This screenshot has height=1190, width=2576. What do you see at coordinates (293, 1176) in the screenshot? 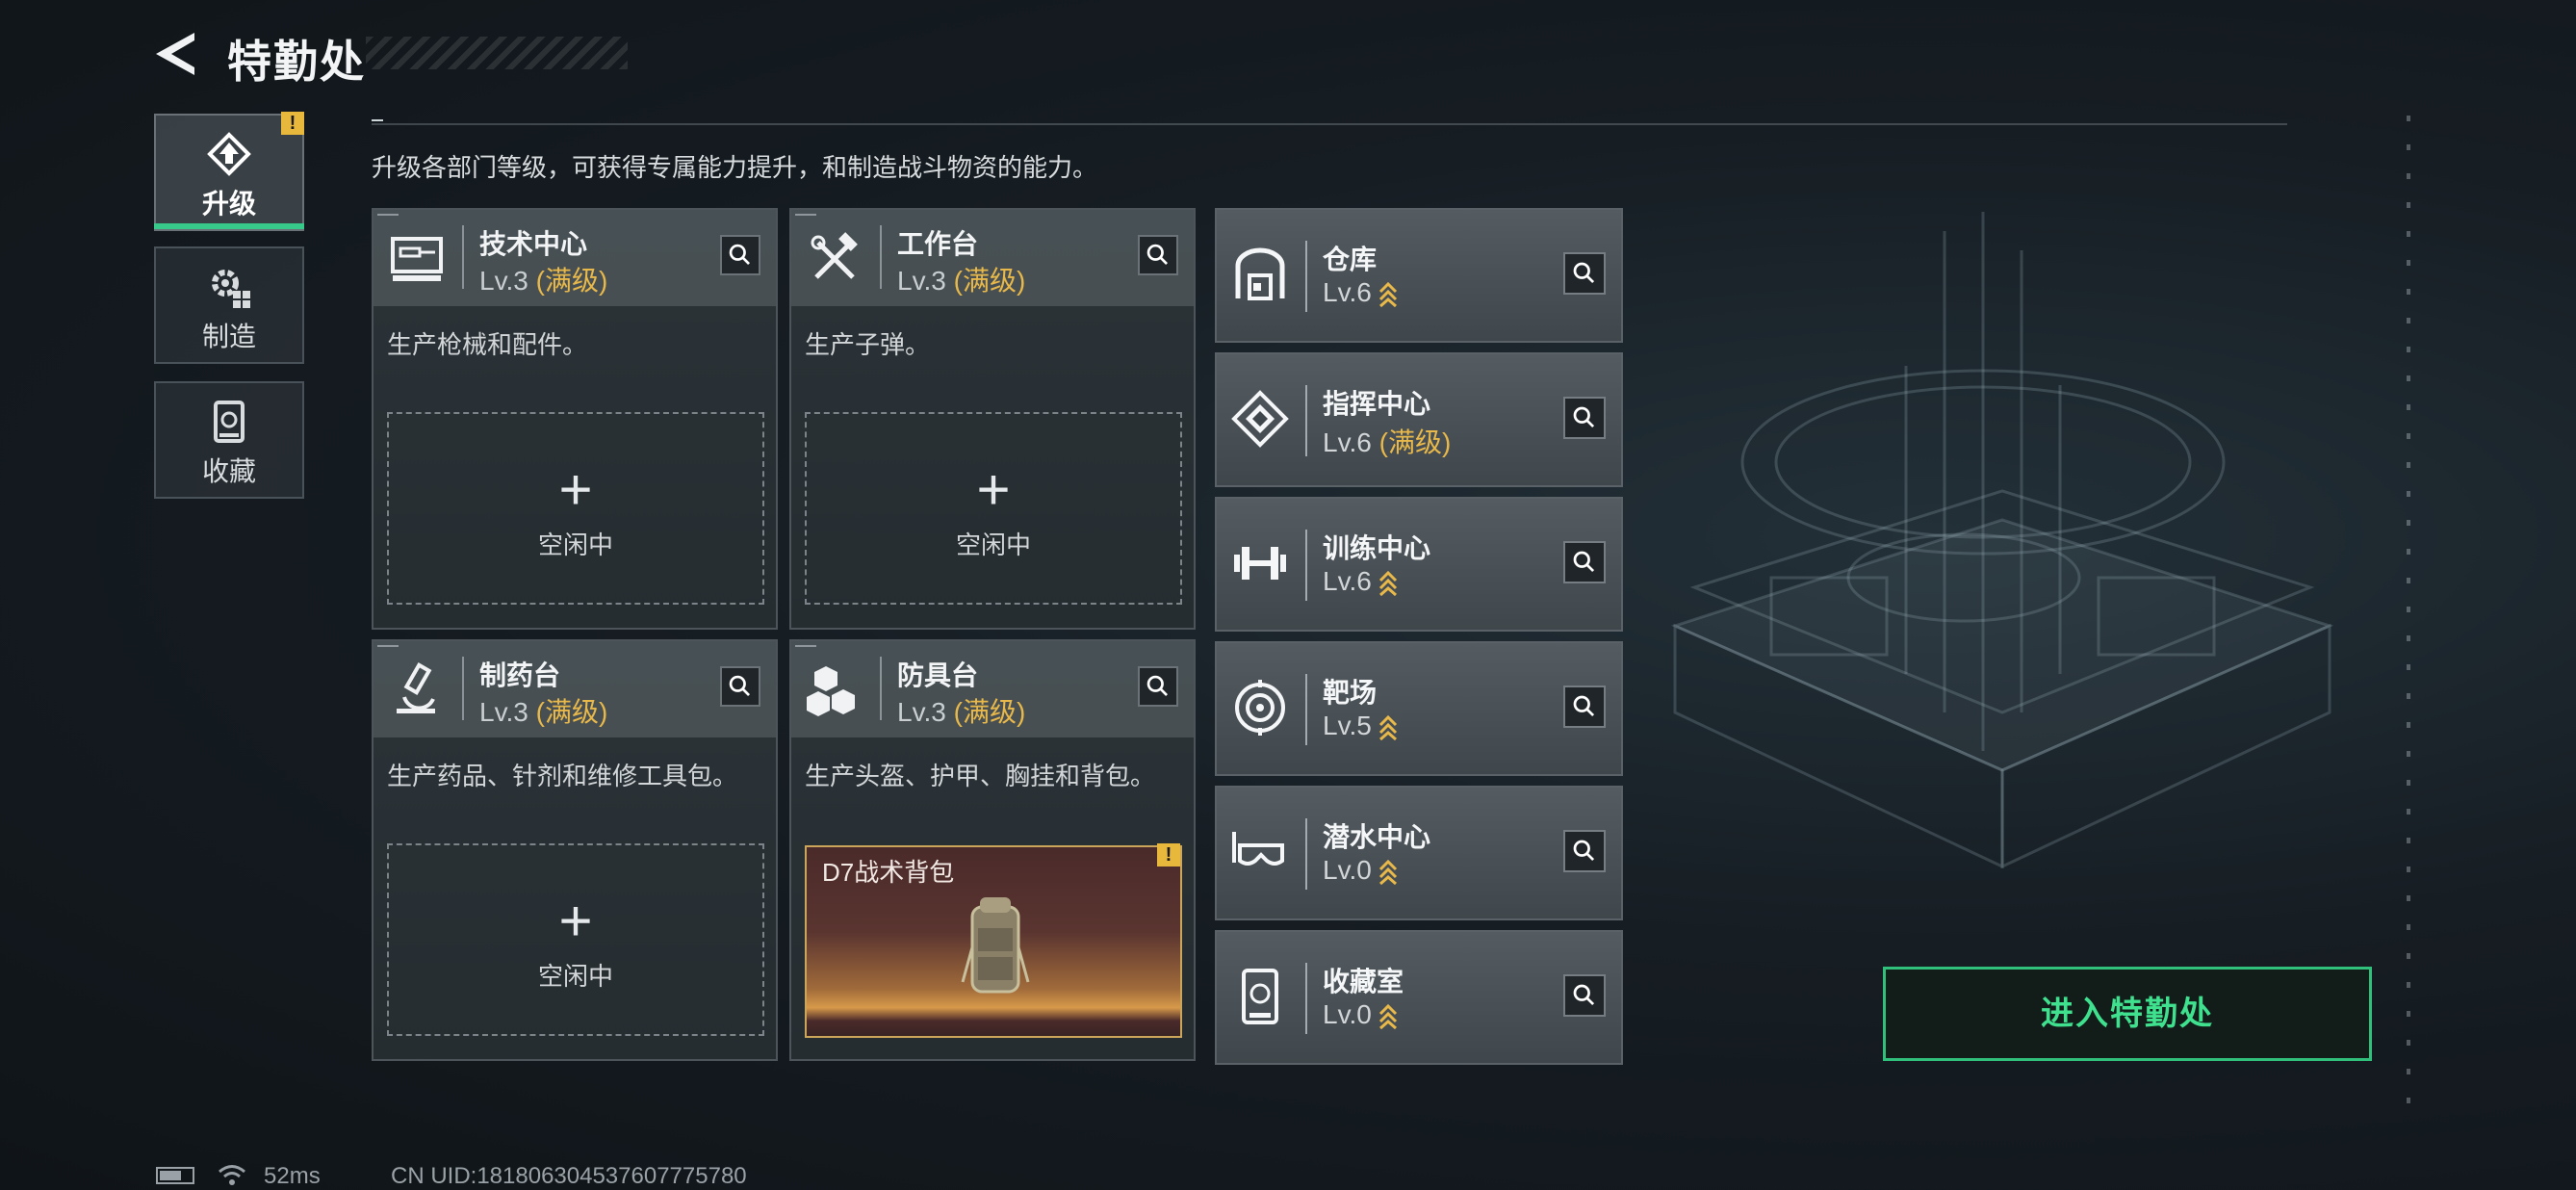
I see `ping-value: 52ms` at bounding box center [293, 1176].